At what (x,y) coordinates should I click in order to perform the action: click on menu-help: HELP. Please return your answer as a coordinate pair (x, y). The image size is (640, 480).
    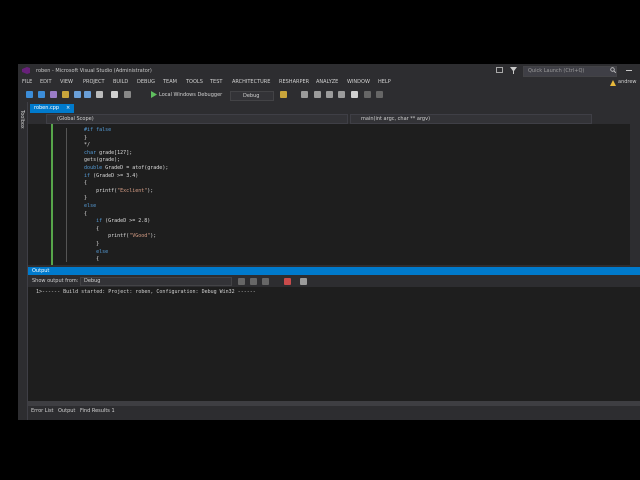
    Looking at the image, I should click on (384, 82).